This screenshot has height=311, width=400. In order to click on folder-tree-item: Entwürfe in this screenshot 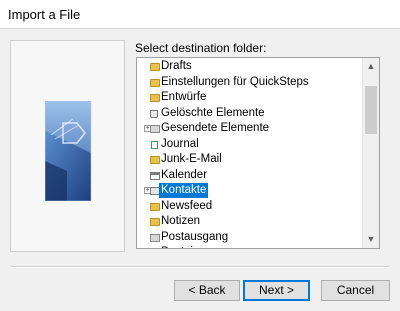, I will do `click(250, 98)`.